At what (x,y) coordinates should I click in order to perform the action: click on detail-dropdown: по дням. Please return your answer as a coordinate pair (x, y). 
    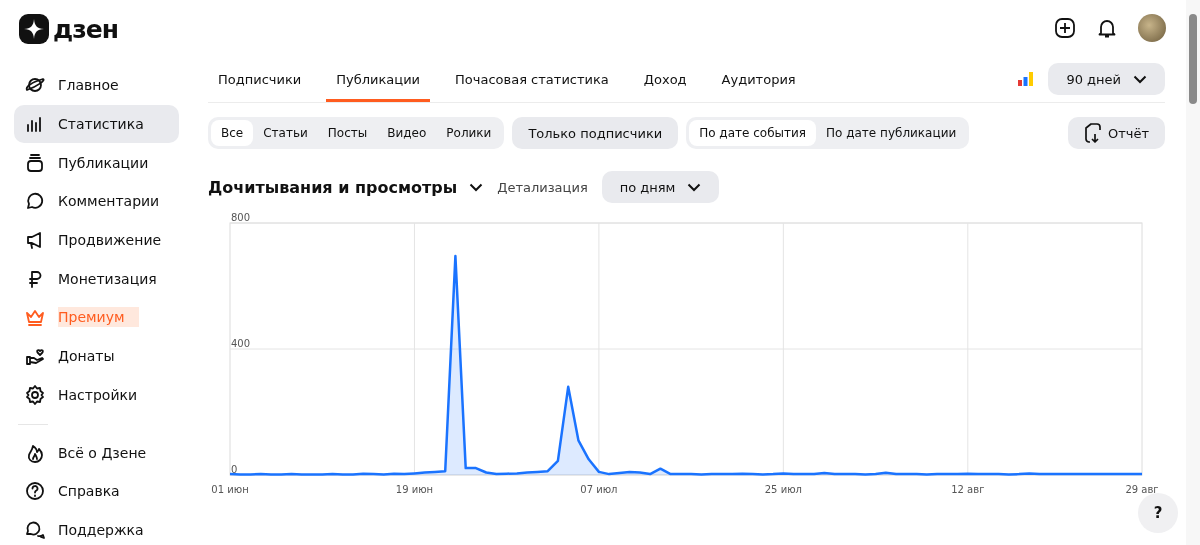
    Looking at the image, I should click on (660, 187).